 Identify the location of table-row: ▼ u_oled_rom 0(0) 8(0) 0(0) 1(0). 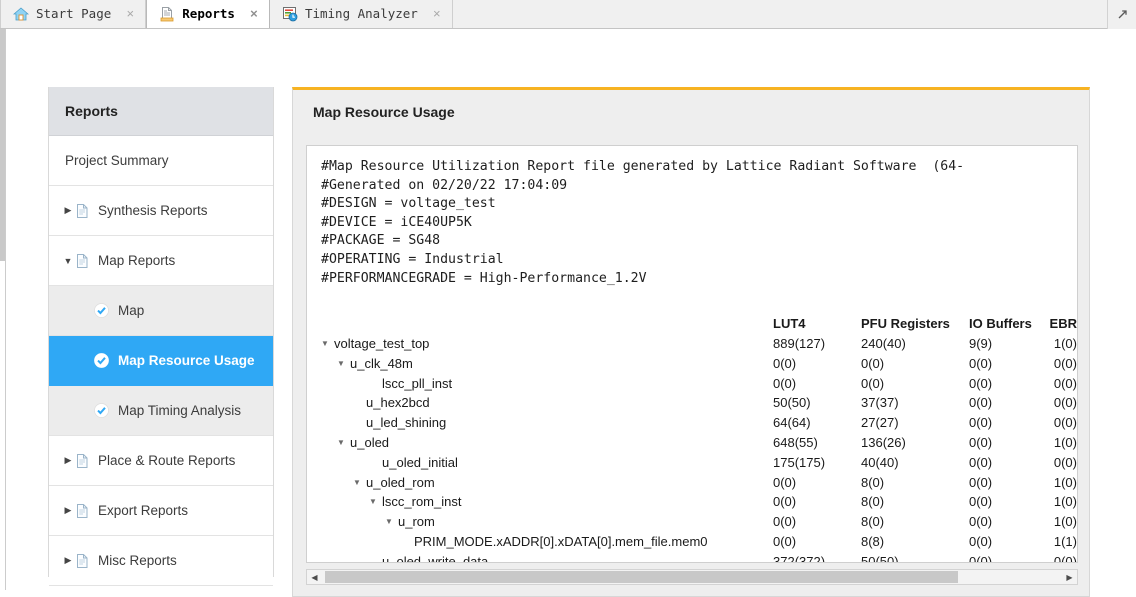
(699, 483).